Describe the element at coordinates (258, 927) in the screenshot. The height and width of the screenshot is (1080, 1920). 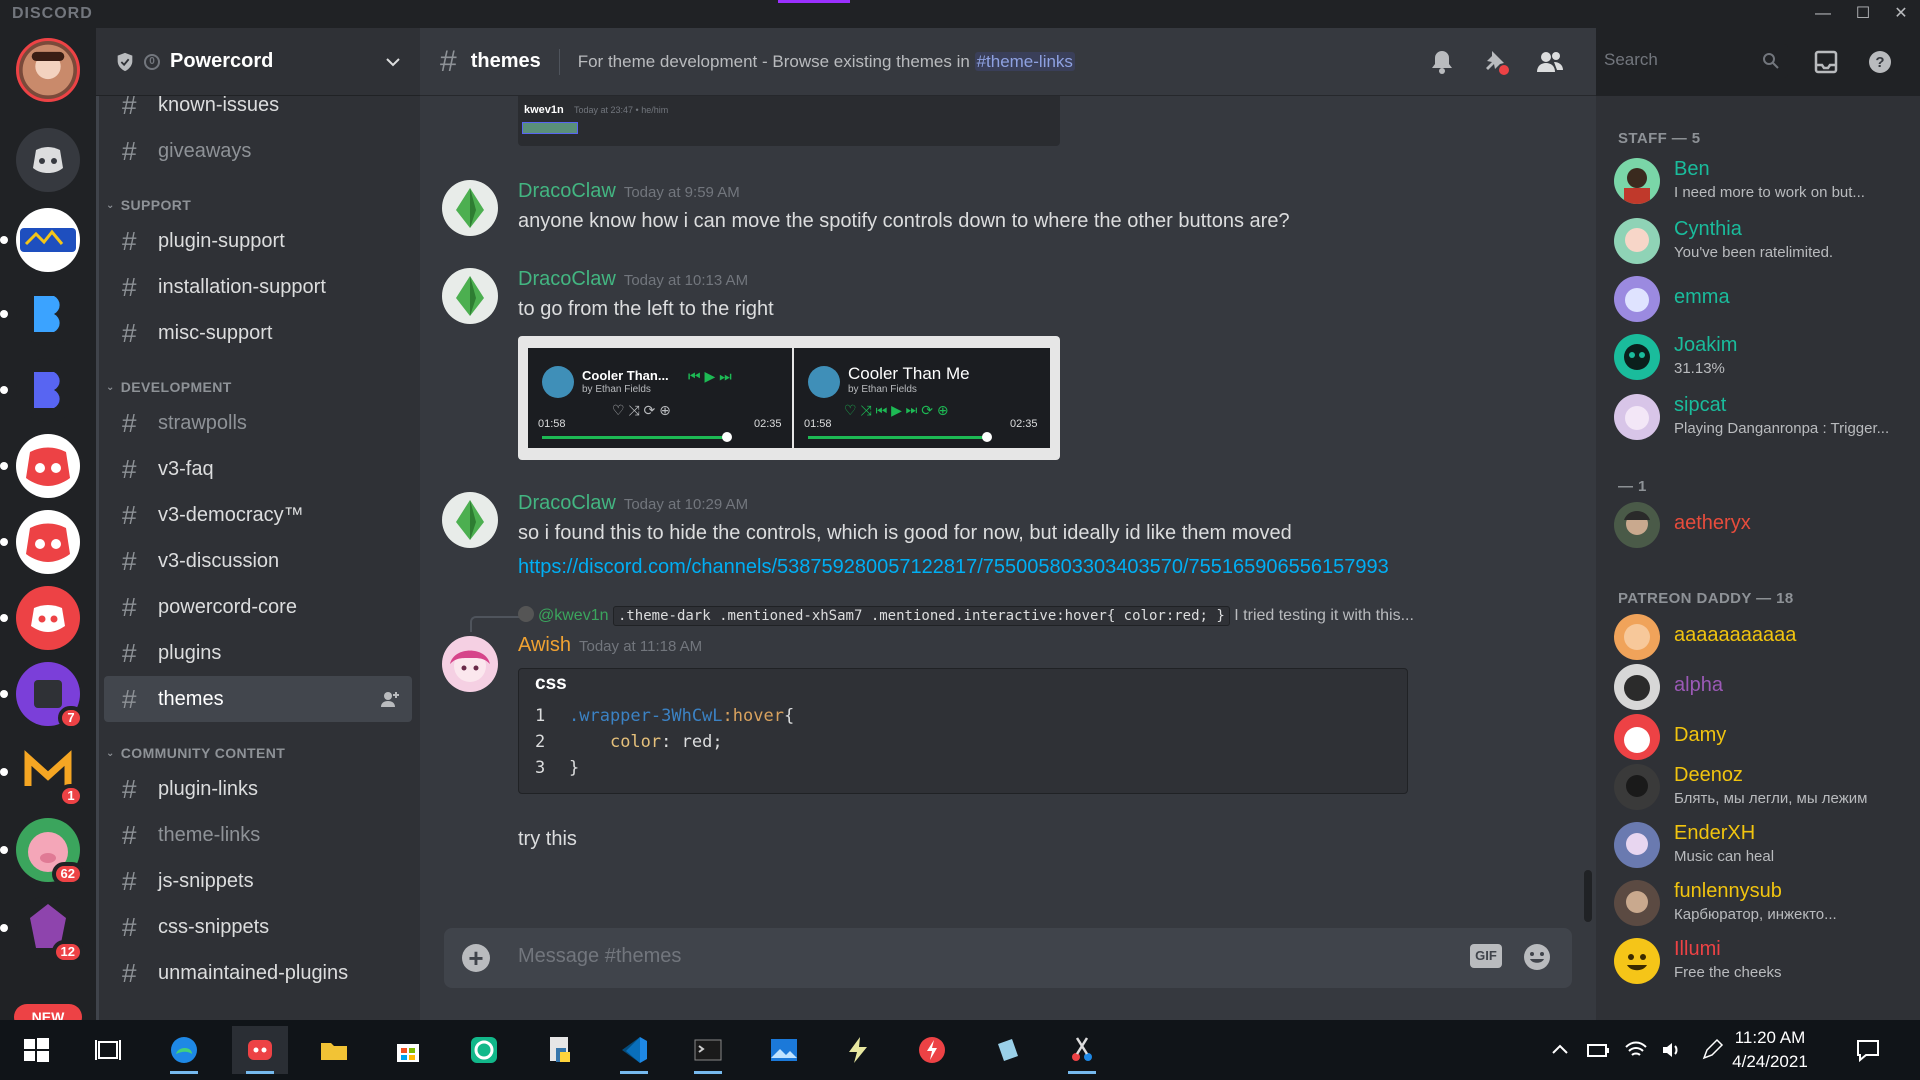
I see `channel-css-snippets: # css-snippets` at that location.